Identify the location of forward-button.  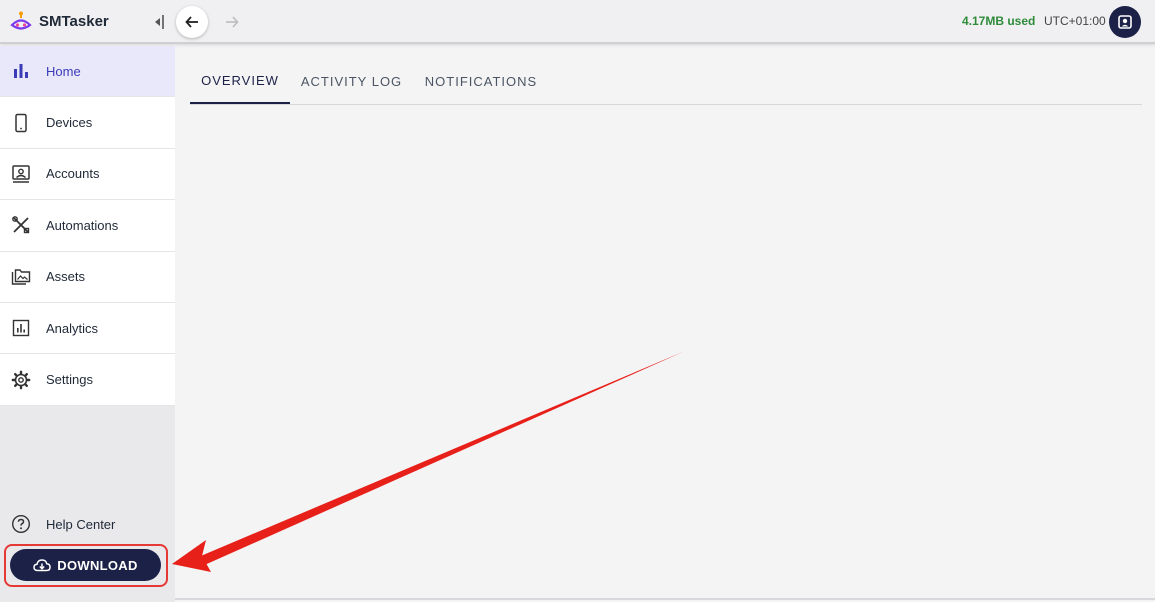
(232, 22).